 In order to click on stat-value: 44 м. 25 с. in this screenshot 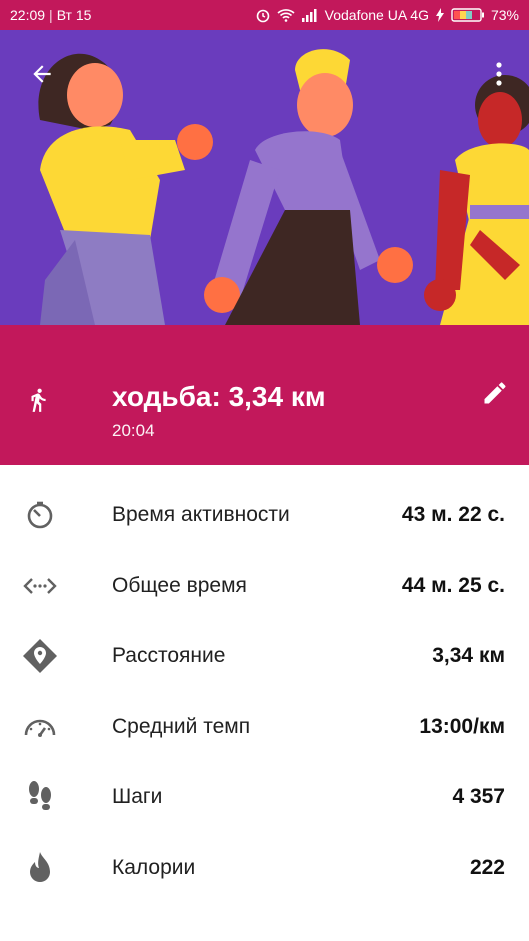, I will do `click(453, 585)`.